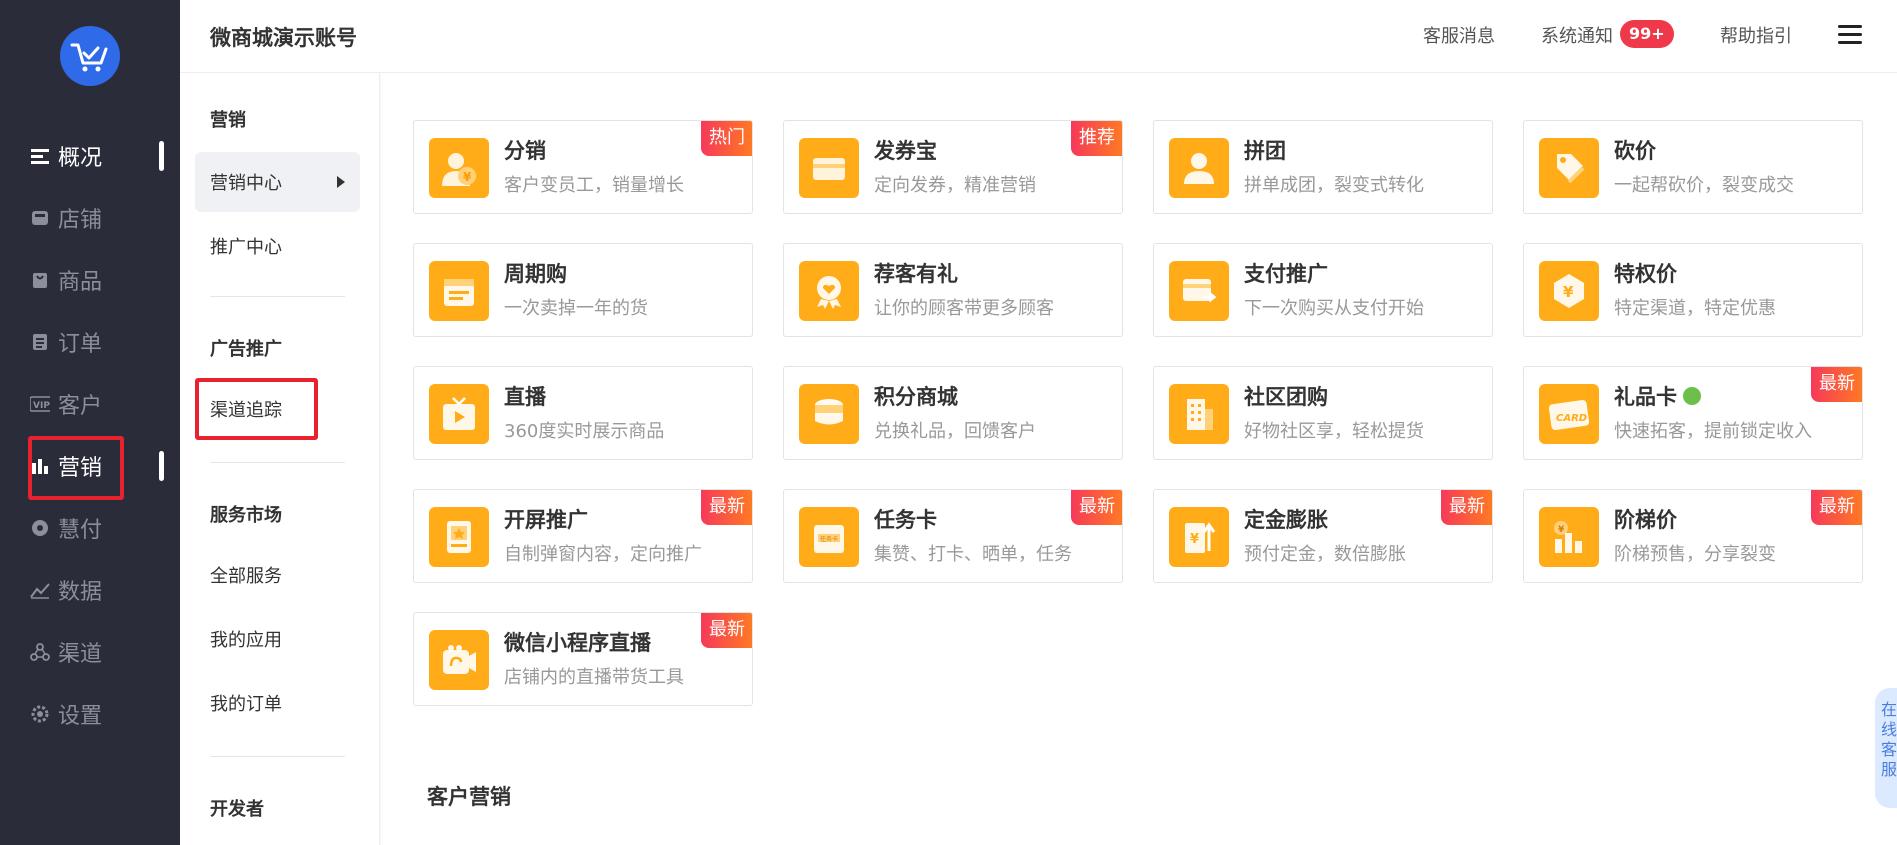 The image size is (1897, 845). I want to click on app-card-group-buy: 拼团 拼单成团，裂变式转化, so click(1323, 167).